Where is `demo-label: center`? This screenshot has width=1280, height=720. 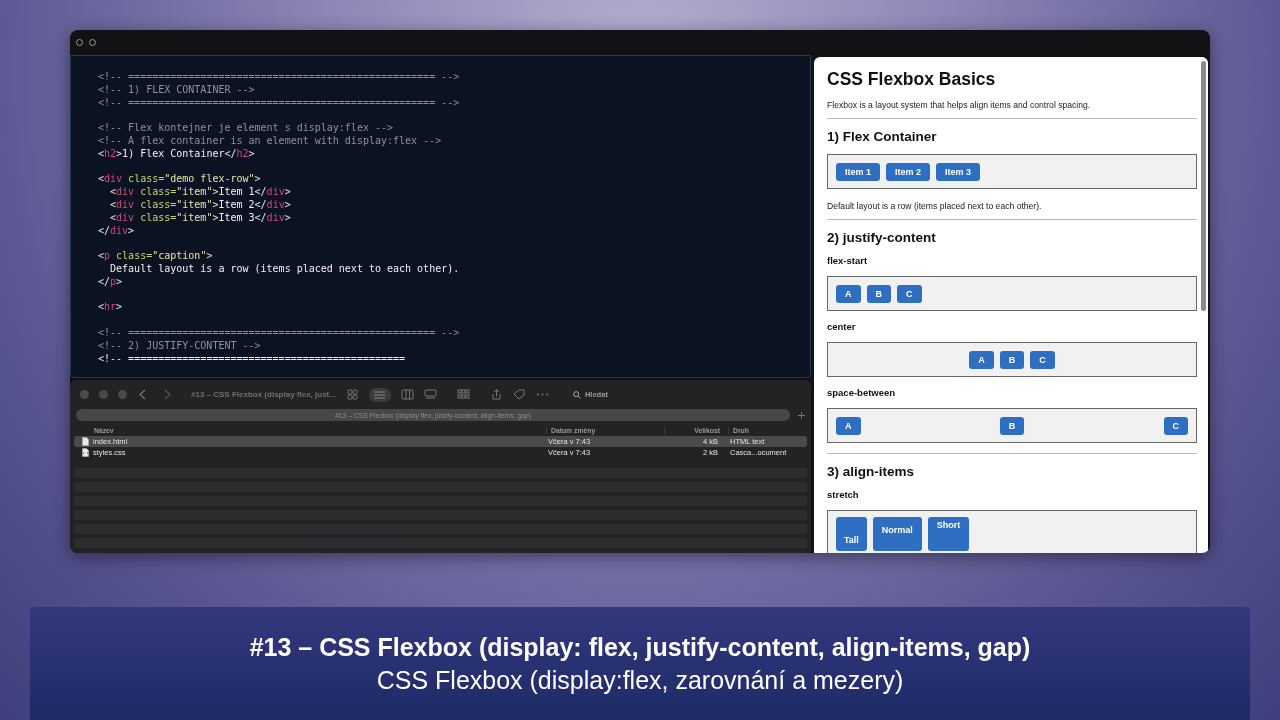 demo-label: center is located at coordinates (842, 326).